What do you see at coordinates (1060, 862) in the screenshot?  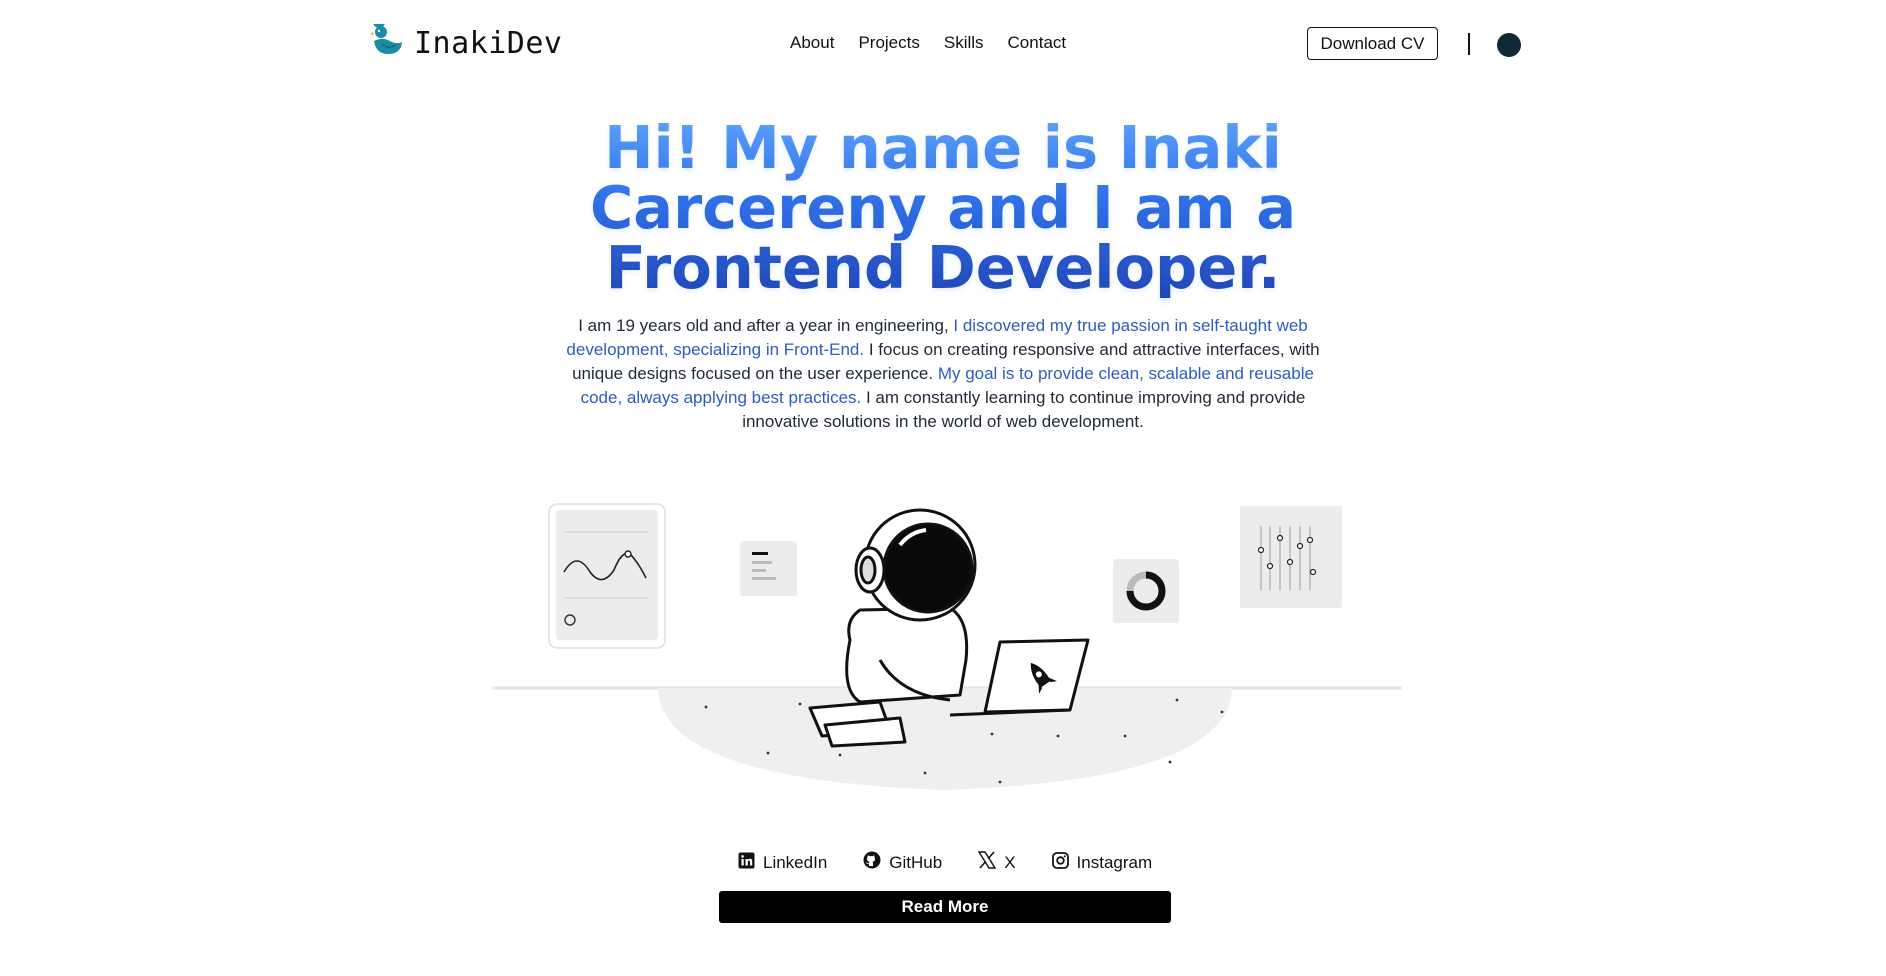 I see `instagram-icon` at bounding box center [1060, 862].